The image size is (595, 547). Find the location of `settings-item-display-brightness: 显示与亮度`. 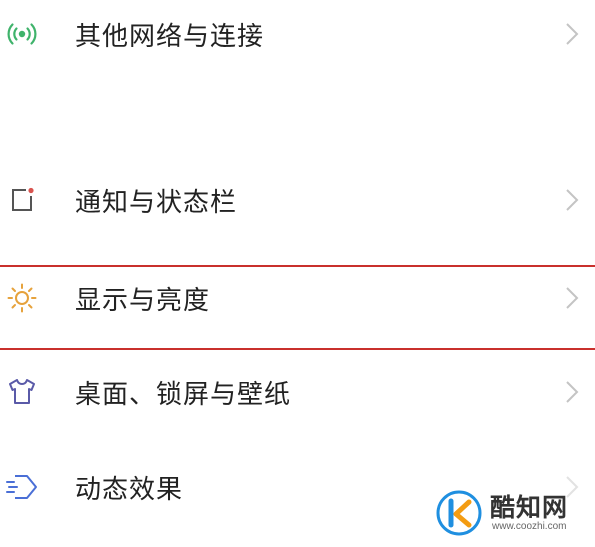

settings-item-display-brightness: 显示与亮度 is located at coordinates (297, 298).